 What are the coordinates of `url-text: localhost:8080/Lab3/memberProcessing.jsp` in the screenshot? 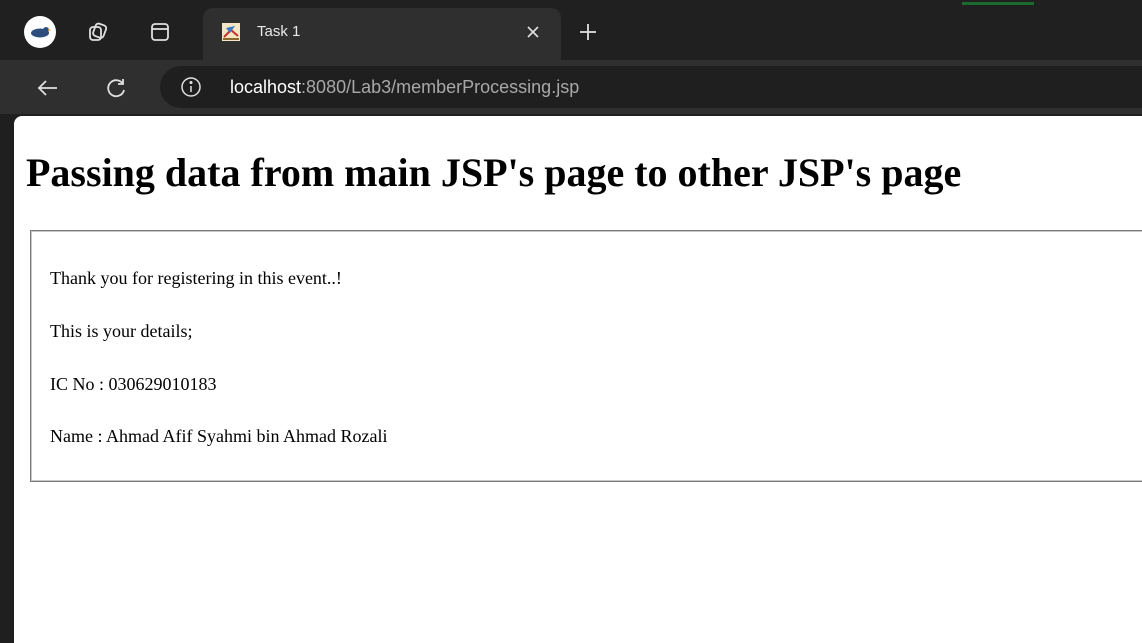 It's located at (404, 87).